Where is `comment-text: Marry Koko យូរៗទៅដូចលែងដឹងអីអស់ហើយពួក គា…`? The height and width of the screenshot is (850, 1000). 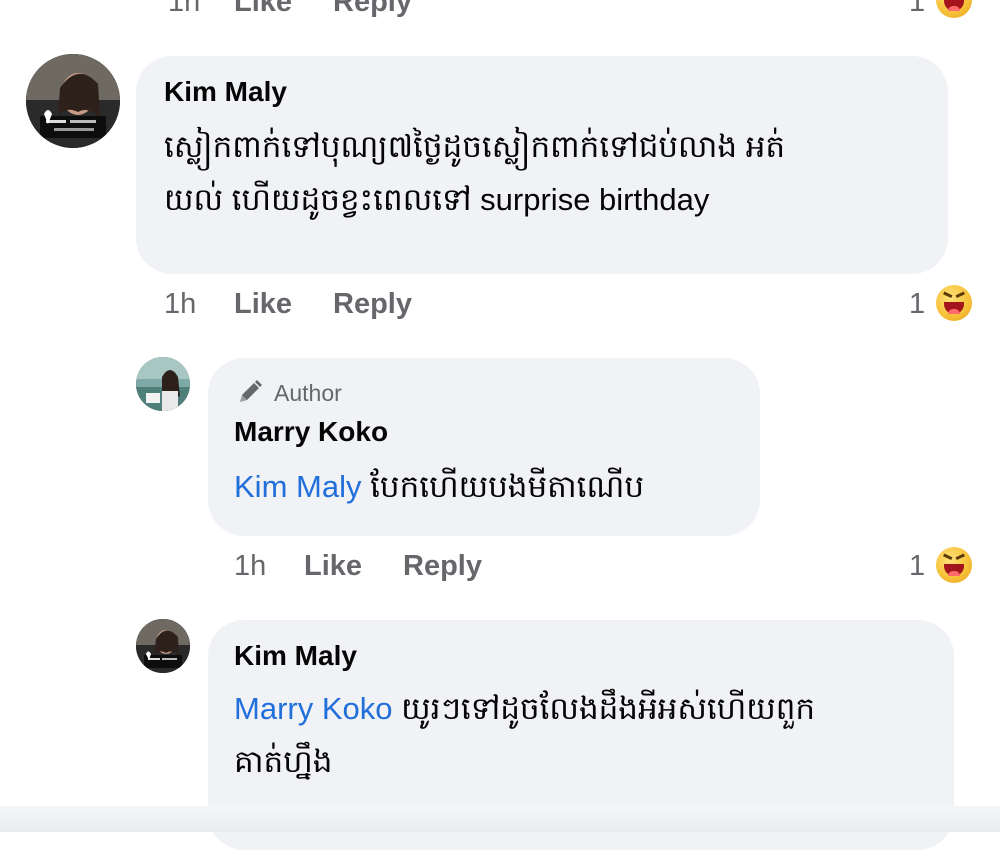 comment-text: Marry Koko យូរៗទៅដូចលែងដឹងអីអស់ហើយពួក គា… is located at coordinates (584, 735).